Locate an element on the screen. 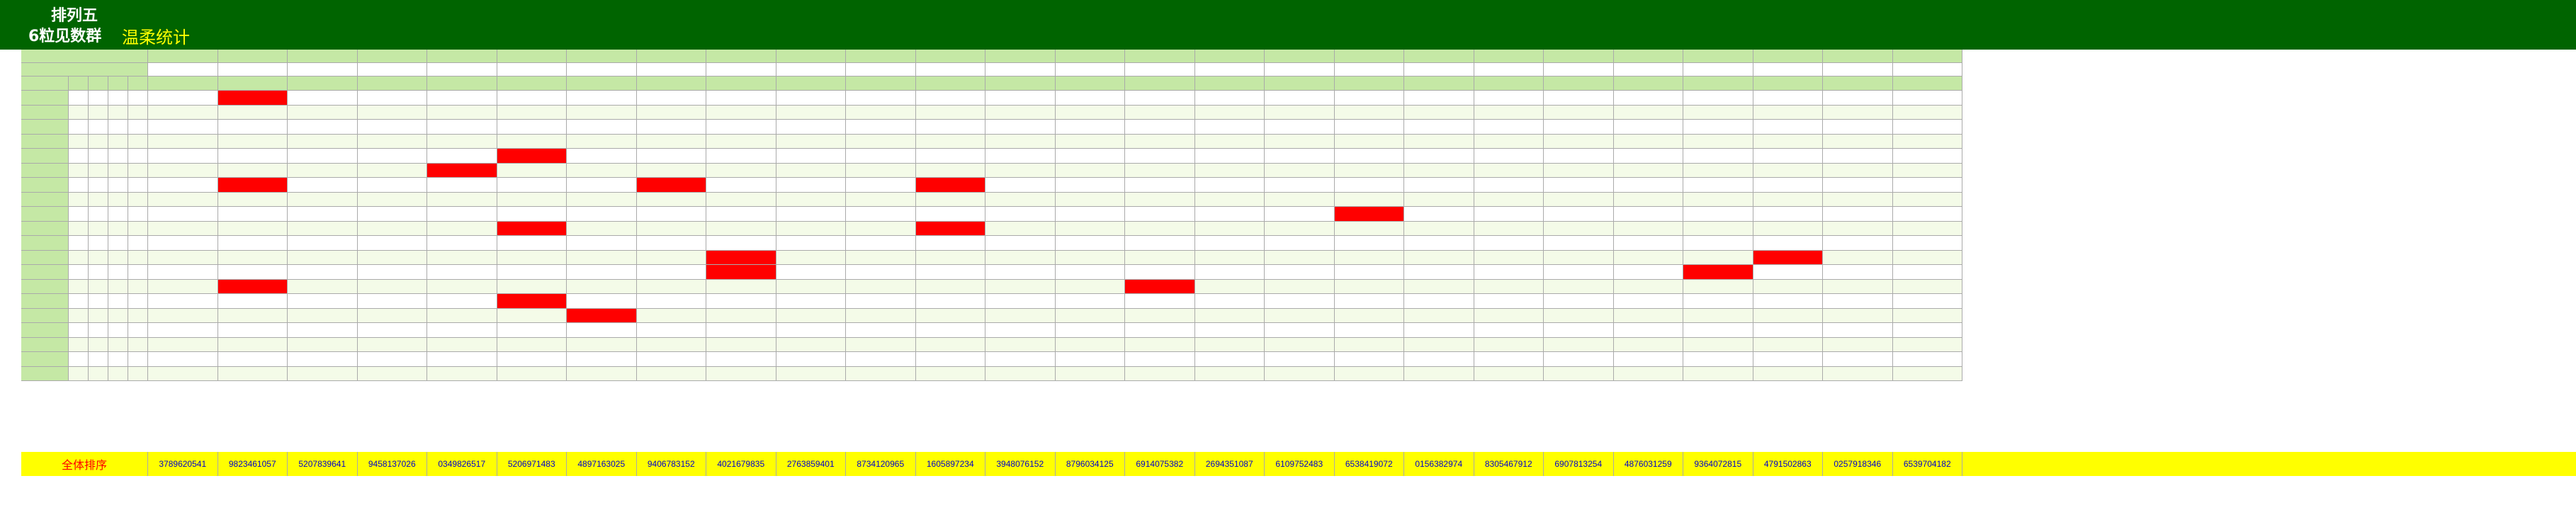 The width and height of the screenshot is (2576, 510). friend-name is located at coordinates (45, 244).